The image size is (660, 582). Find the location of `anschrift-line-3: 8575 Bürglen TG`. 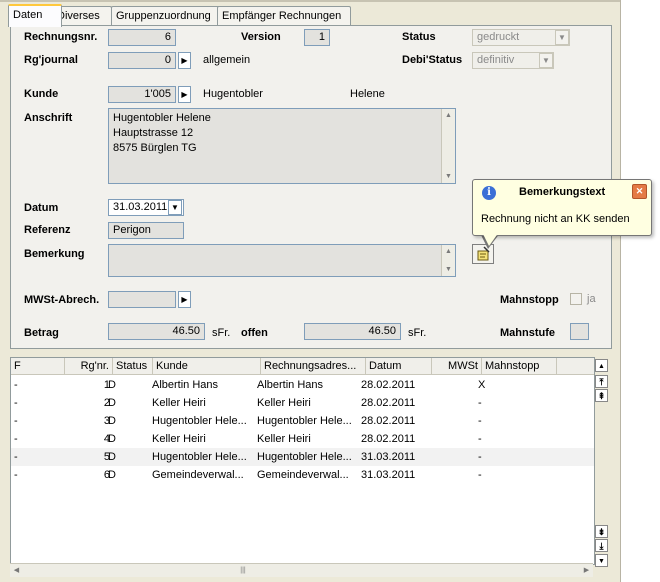

anschrift-line-3: 8575 Bürglen TG is located at coordinates (155, 148).